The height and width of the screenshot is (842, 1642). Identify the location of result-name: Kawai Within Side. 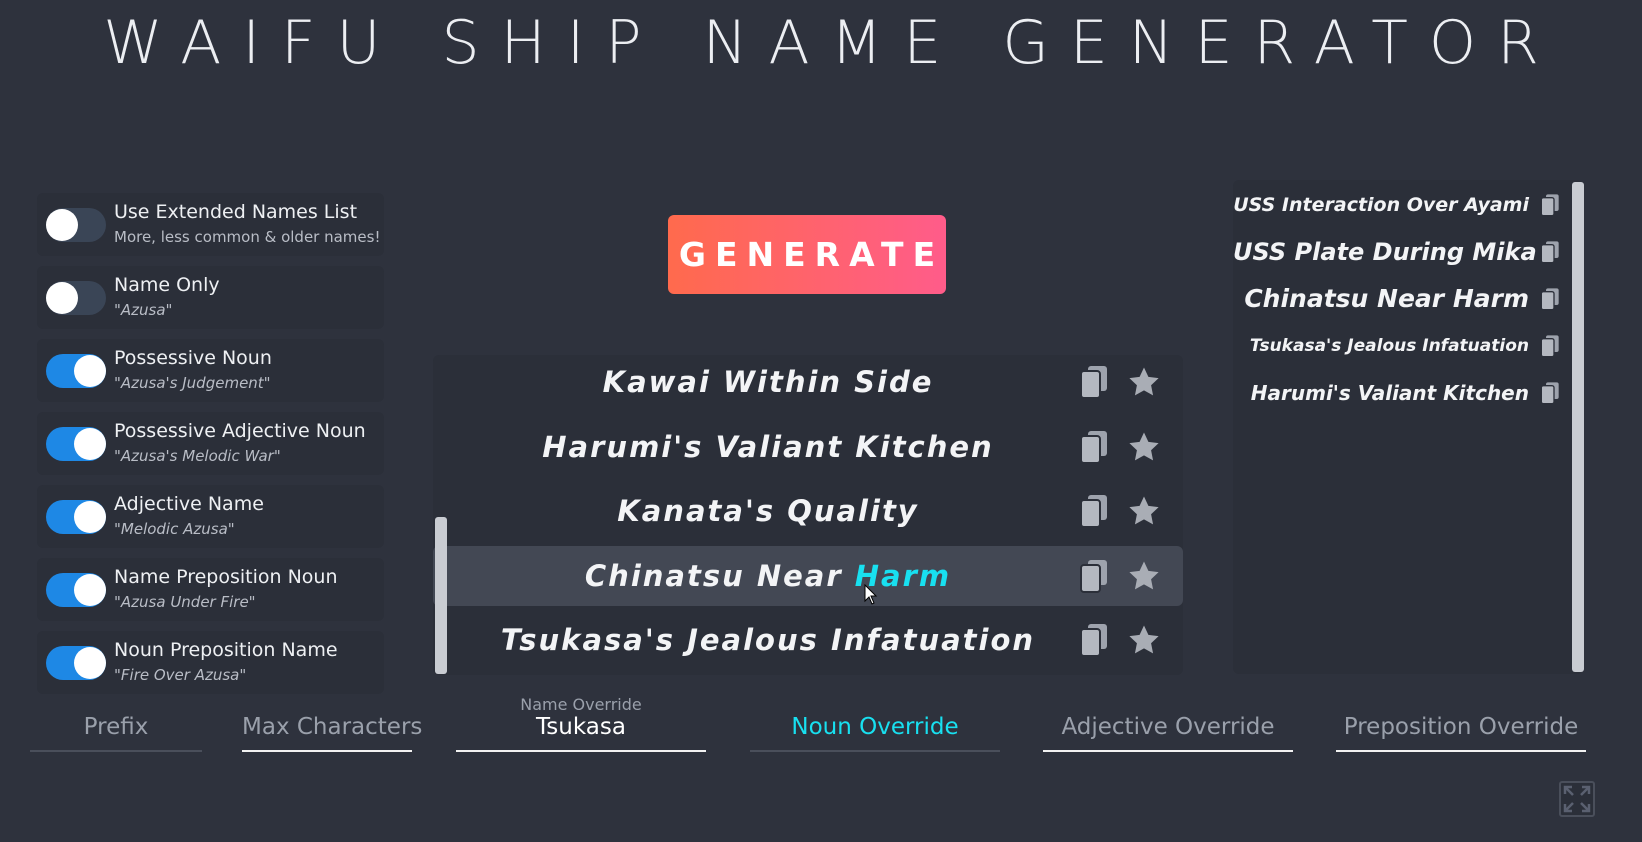
(768, 383).